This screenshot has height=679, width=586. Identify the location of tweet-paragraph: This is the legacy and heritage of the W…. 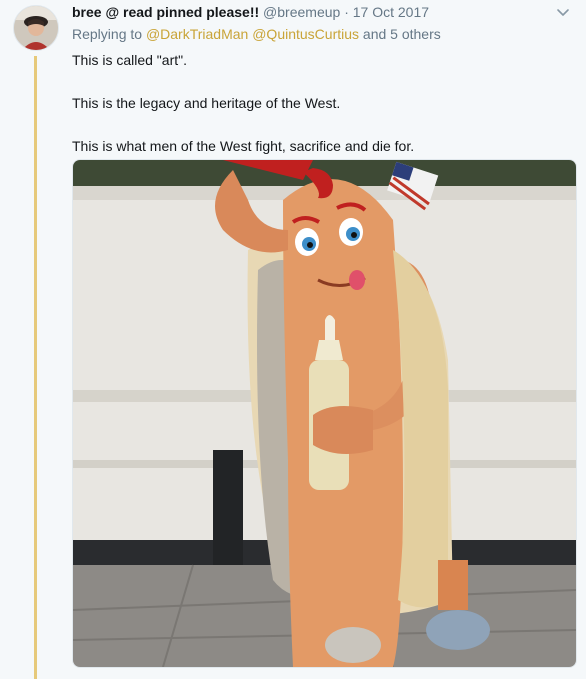
(206, 103).